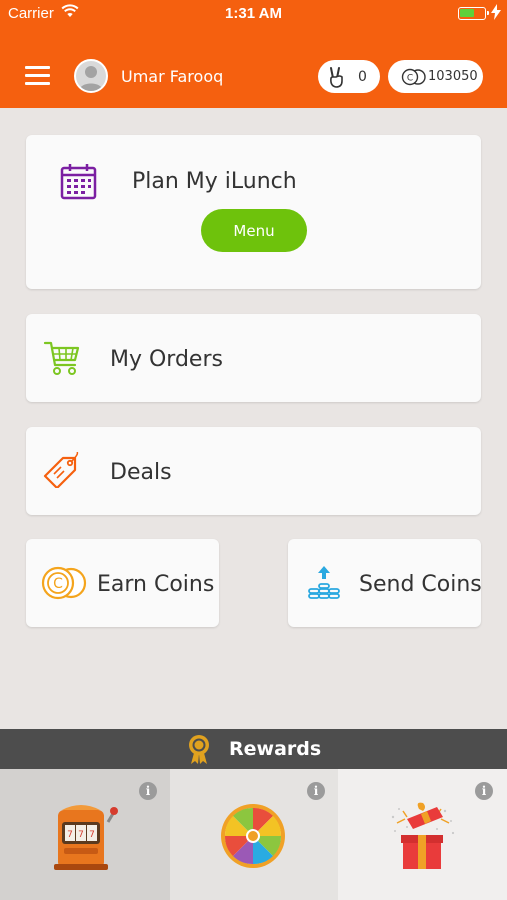 The image size is (507, 900). Describe the element at coordinates (199, 749) in the screenshot. I see `medal-icon` at that location.